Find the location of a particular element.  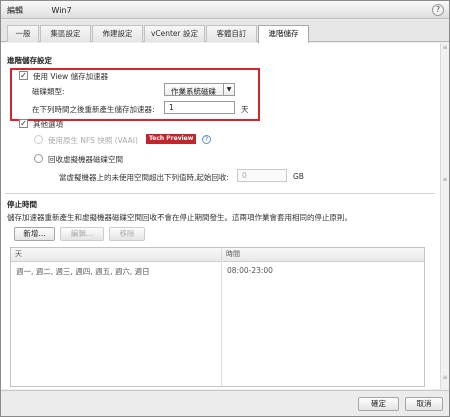

tab-general: 一般 is located at coordinates (23, 33).